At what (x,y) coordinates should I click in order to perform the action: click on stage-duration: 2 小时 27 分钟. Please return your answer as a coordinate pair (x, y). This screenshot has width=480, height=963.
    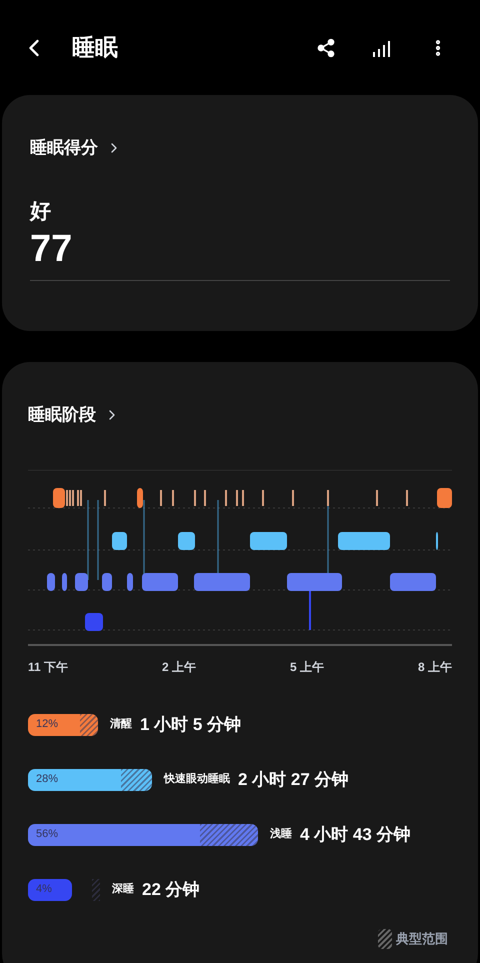
    Looking at the image, I should click on (293, 779).